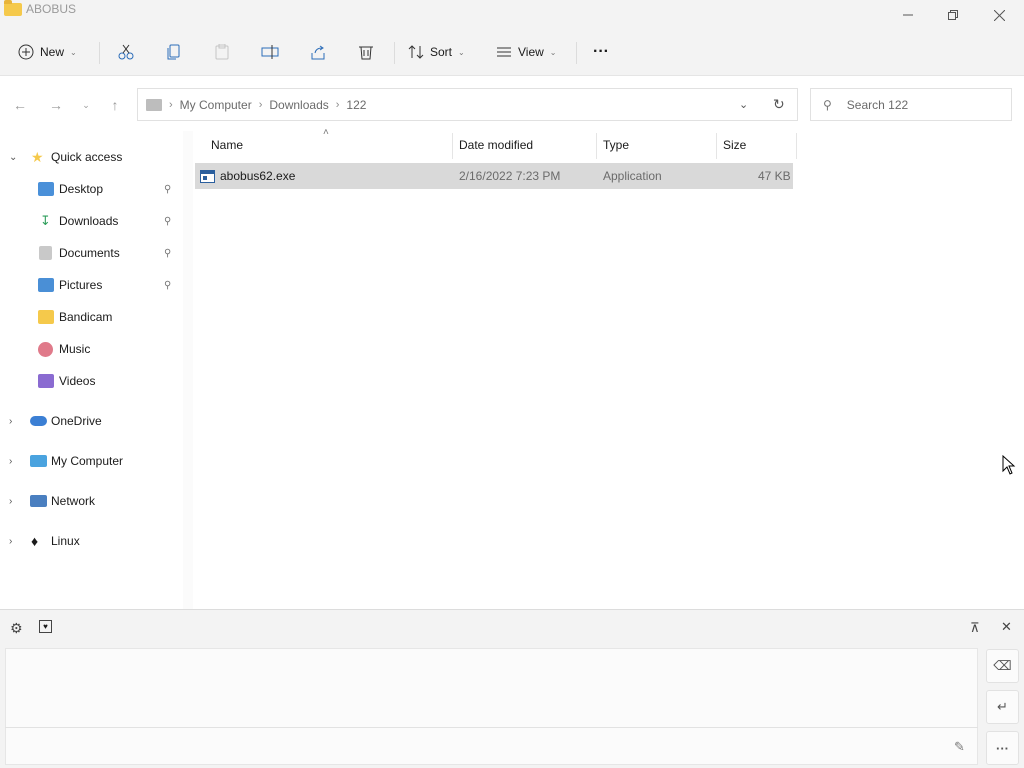 Image resolution: width=1024 pixels, height=768 pixels. I want to click on sidebar-item-label: Music, so click(75, 349).